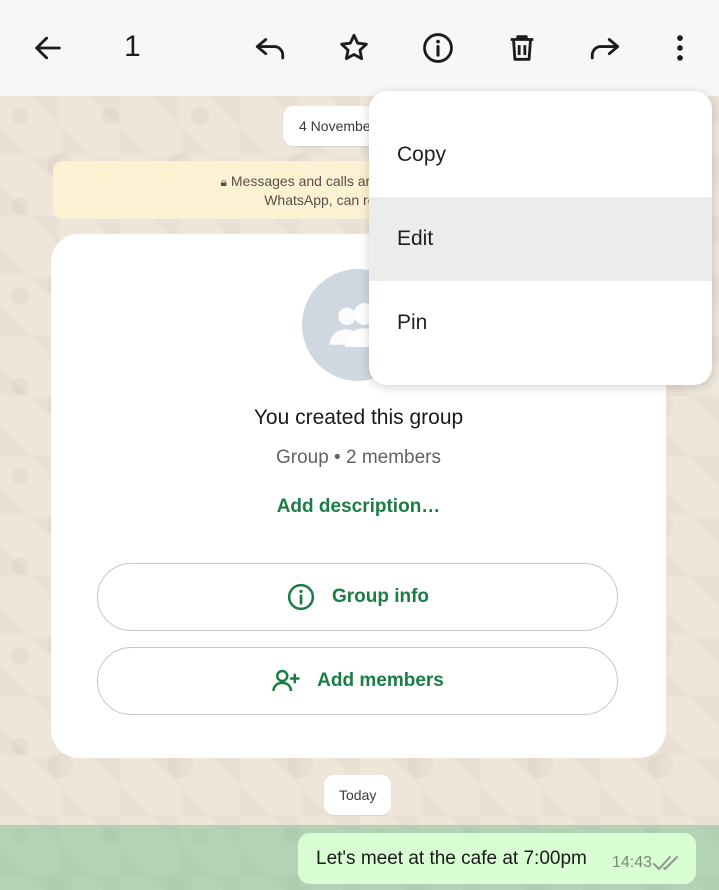 The image size is (719, 890). Describe the element at coordinates (354, 48) in the screenshot. I see `star-icon` at that location.